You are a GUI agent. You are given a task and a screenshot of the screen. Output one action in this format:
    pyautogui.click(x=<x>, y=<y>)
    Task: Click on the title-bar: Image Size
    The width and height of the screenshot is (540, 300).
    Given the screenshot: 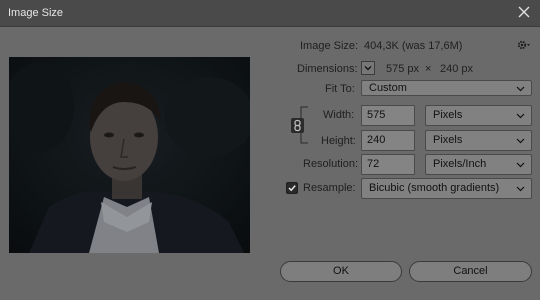 What is the action you would take?
    pyautogui.click(x=270, y=13)
    